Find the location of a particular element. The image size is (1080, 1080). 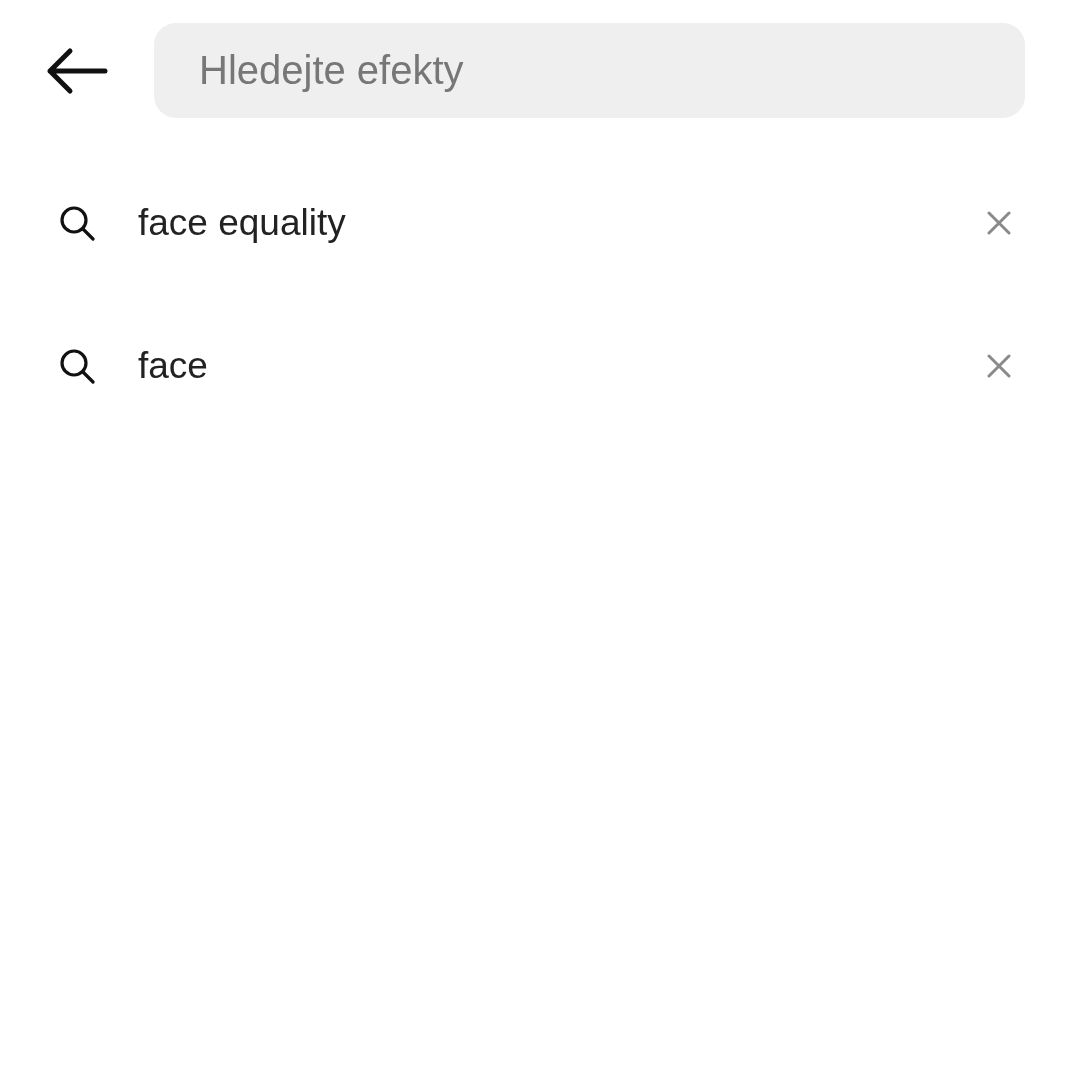

recent-search-item: face equality is located at coordinates (562, 222).